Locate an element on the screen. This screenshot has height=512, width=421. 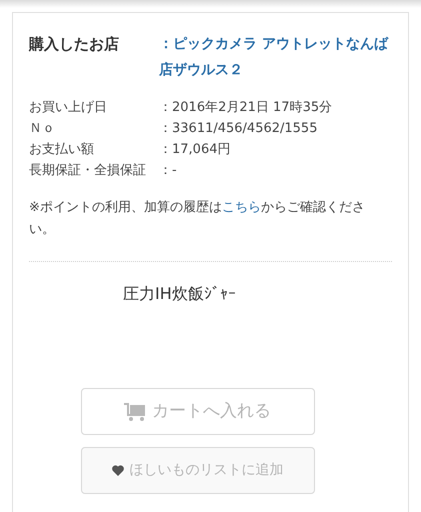
detail-label: お支払い額 is located at coordinates (62, 150).